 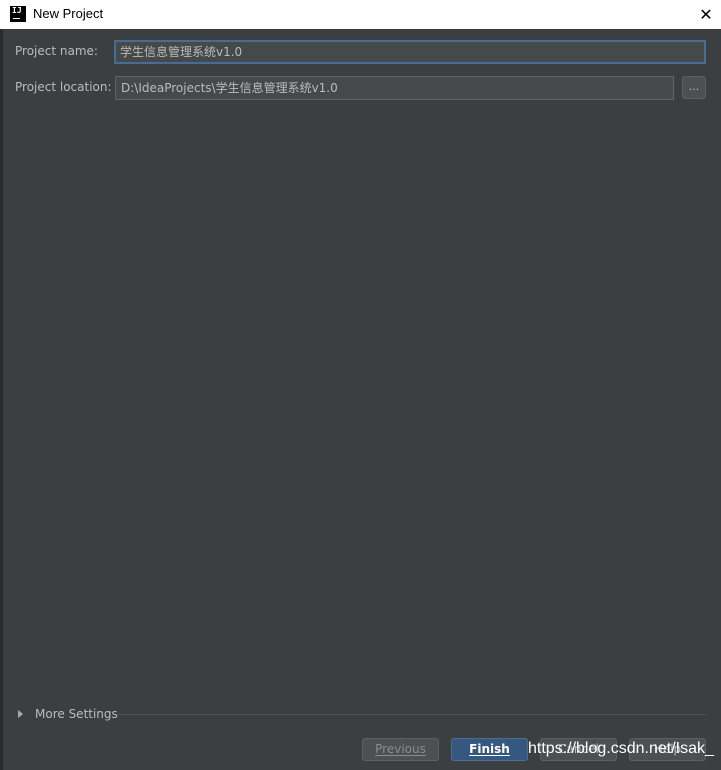 What do you see at coordinates (20, 714) in the screenshot?
I see `expand-triangle-icon` at bounding box center [20, 714].